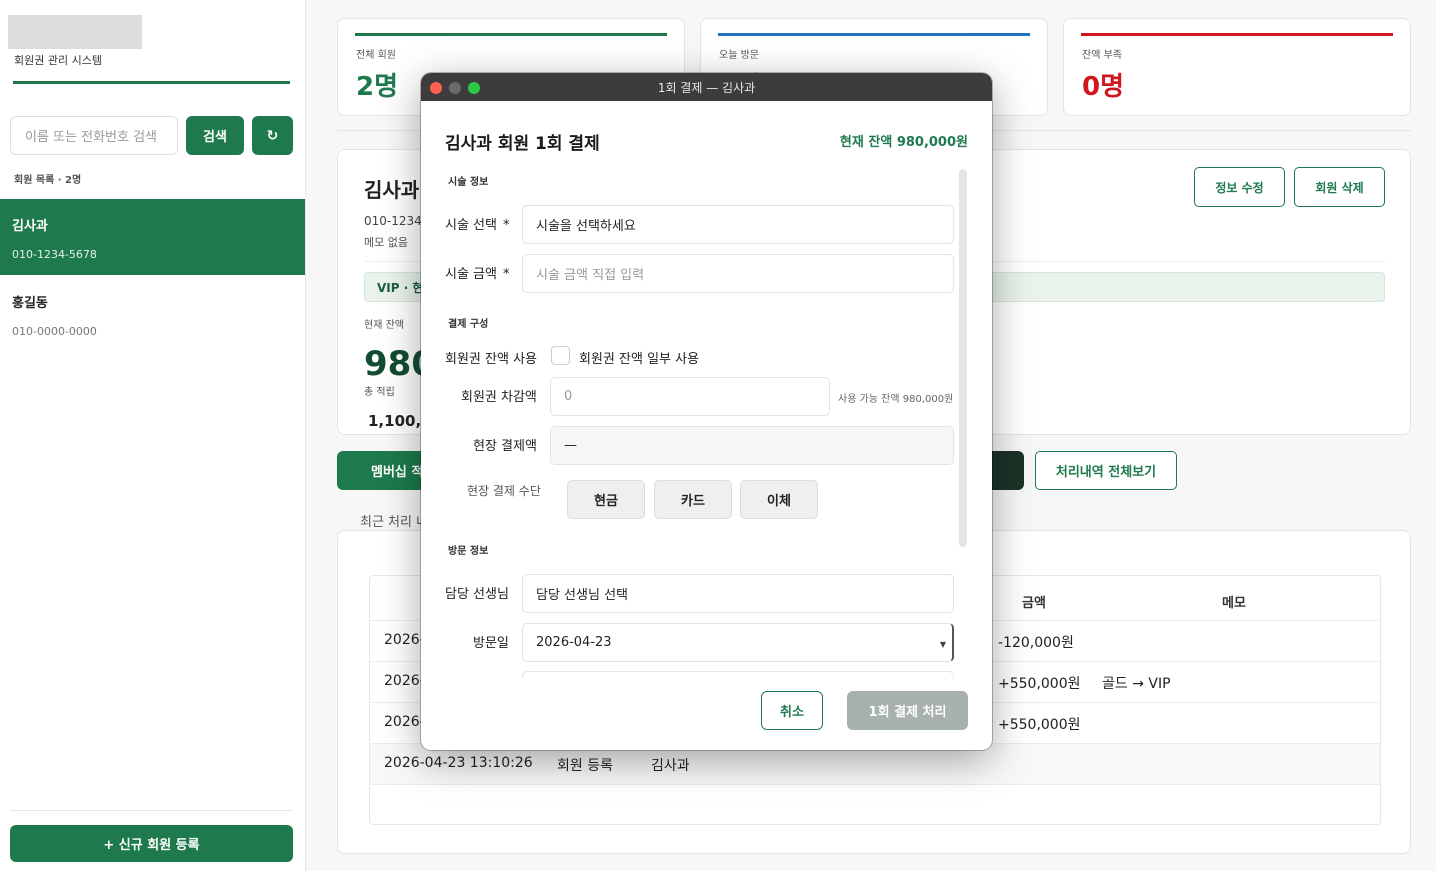  What do you see at coordinates (377, 87) in the screenshot?
I see `stat-value: 2명` at bounding box center [377, 87].